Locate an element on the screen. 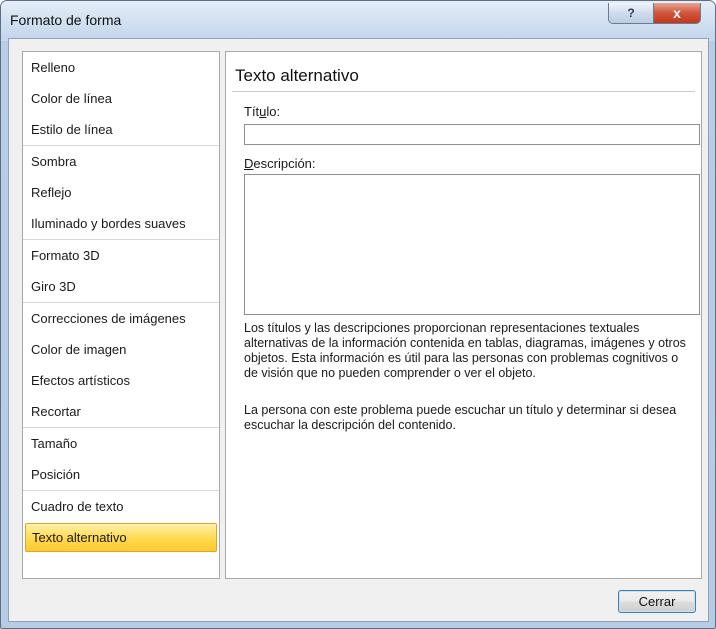 Image resolution: width=716 pixels, height=629 pixels. nav-item-color-de-imagen: Color de imagen is located at coordinates (121, 349).